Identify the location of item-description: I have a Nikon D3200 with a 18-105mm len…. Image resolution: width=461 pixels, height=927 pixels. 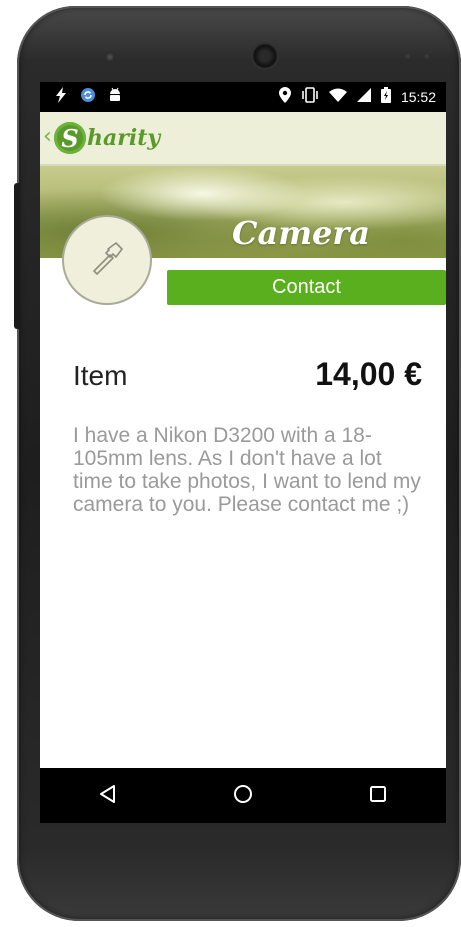
(247, 470).